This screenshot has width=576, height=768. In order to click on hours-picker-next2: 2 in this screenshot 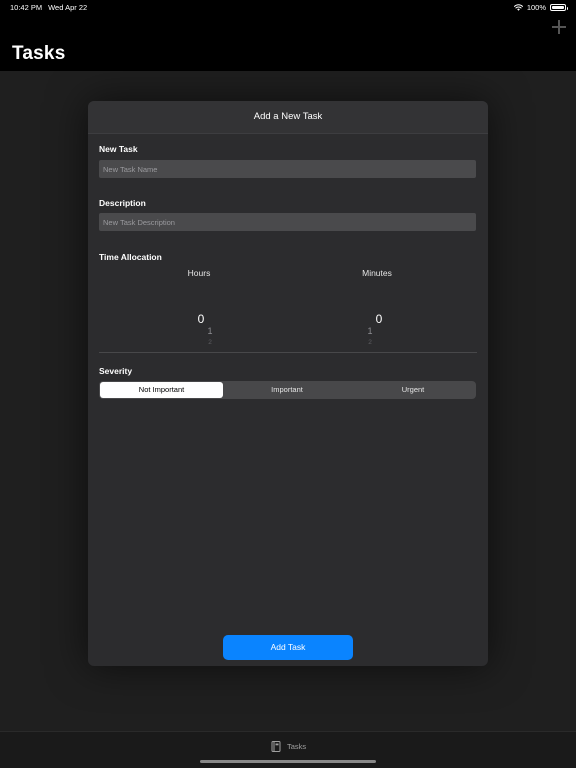, I will do `click(210, 341)`.